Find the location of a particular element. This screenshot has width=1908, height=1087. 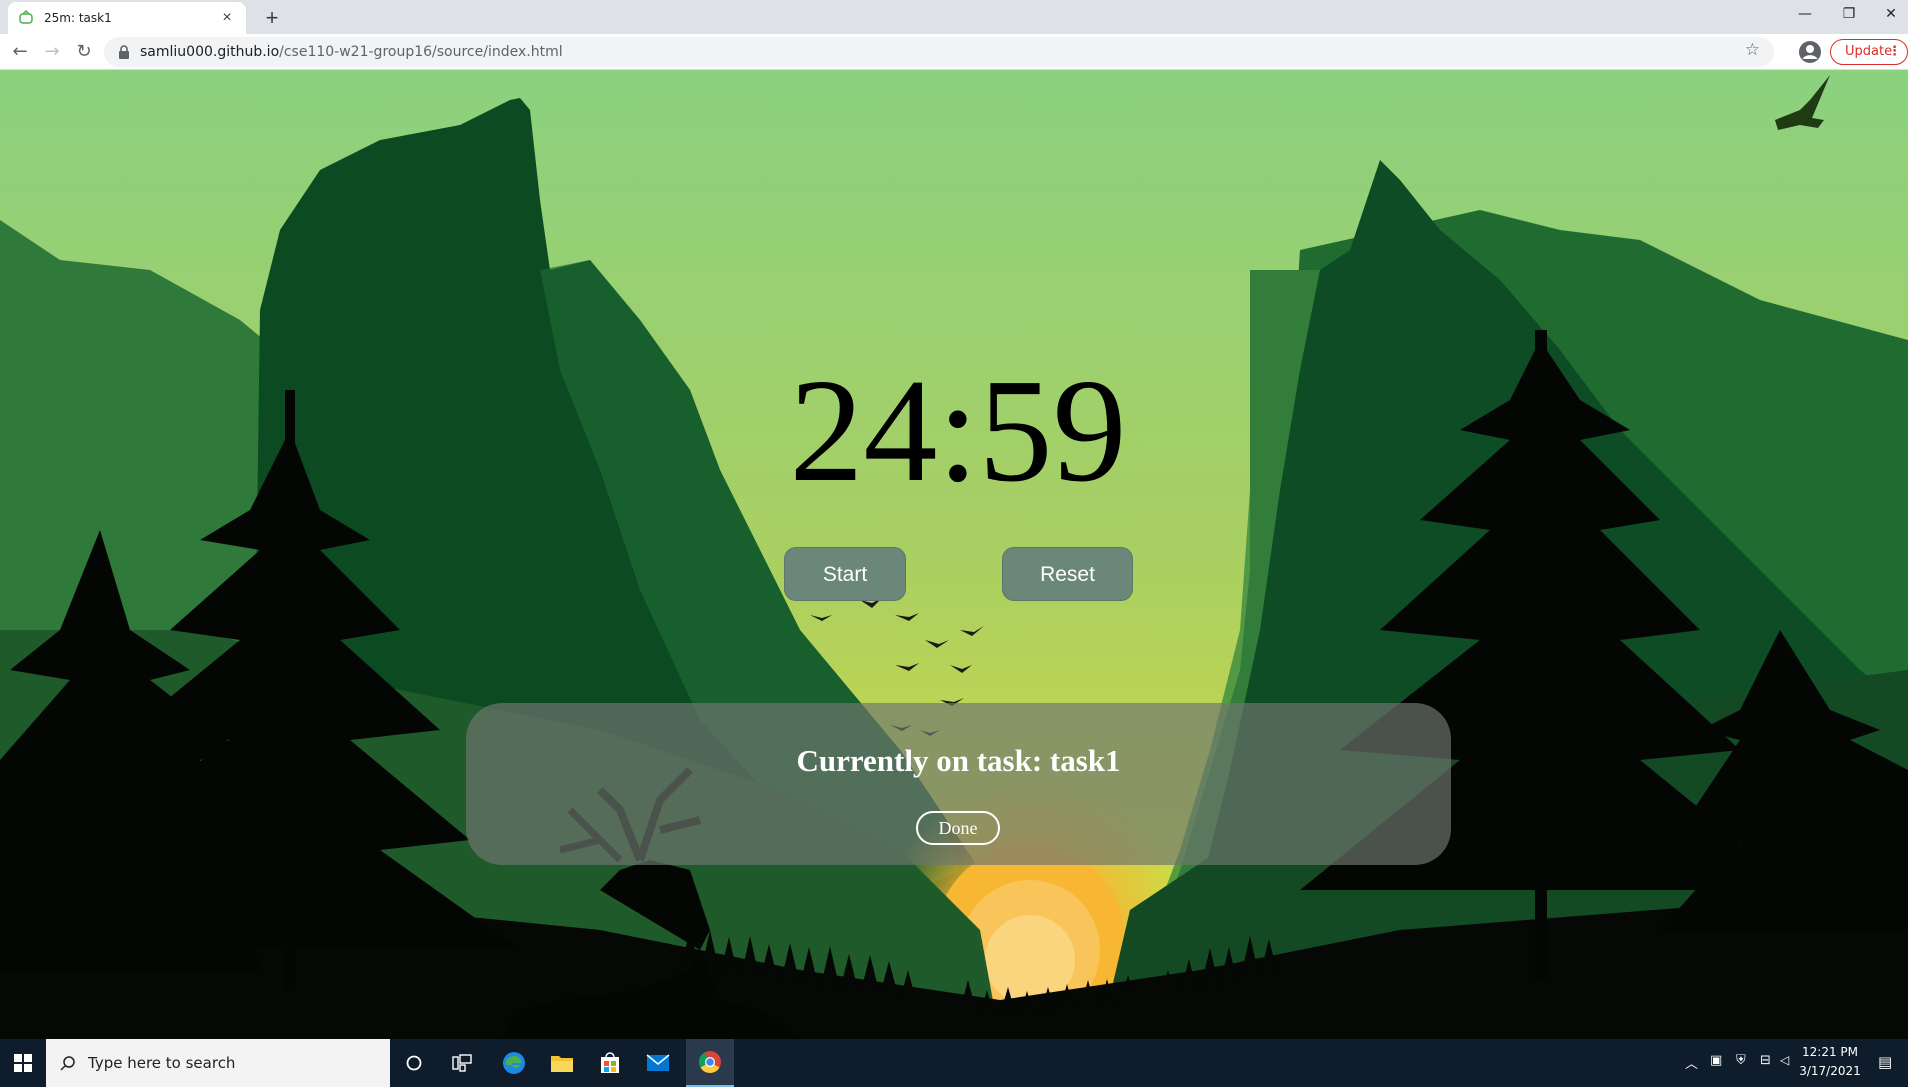

store-icon is located at coordinates (610, 1063).